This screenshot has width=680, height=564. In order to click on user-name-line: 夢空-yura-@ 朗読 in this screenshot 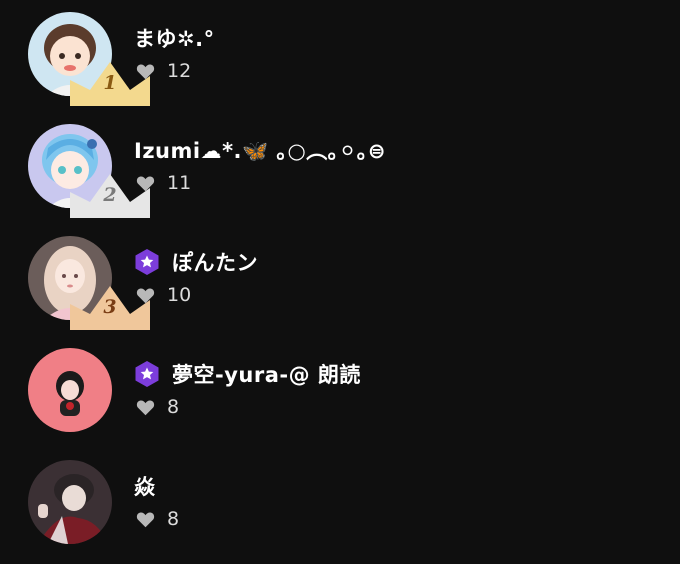, I will do `click(247, 374)`.